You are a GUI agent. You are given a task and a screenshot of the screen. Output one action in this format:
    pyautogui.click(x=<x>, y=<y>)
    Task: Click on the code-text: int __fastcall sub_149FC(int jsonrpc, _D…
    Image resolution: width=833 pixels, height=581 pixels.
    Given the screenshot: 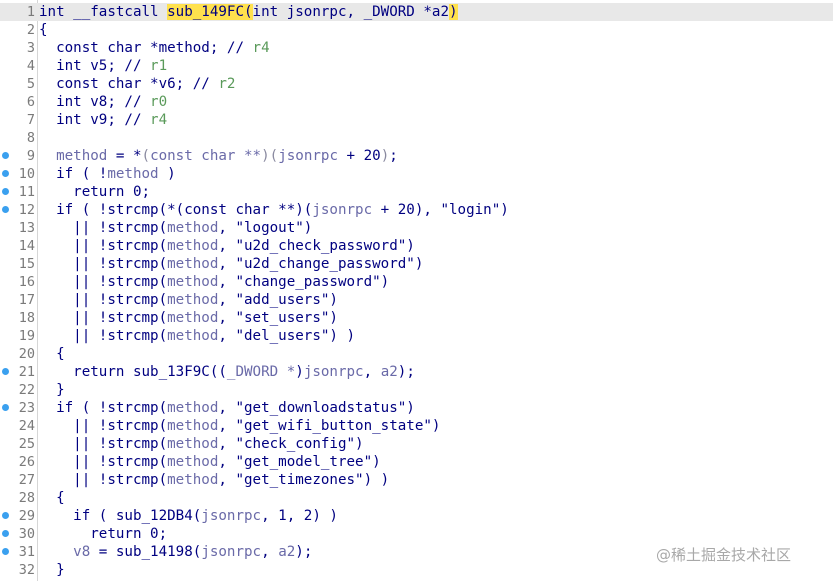 What is the action you would take?
    pyautogui.click(x=248, y=12)
    